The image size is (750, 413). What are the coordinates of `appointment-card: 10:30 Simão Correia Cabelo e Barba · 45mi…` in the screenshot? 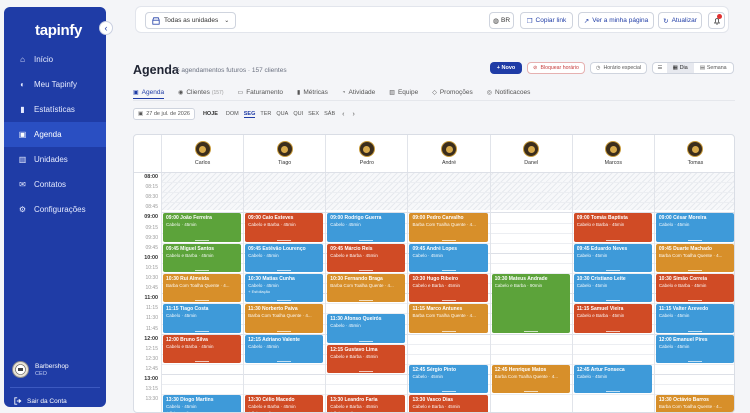 It's located at (694, 288).